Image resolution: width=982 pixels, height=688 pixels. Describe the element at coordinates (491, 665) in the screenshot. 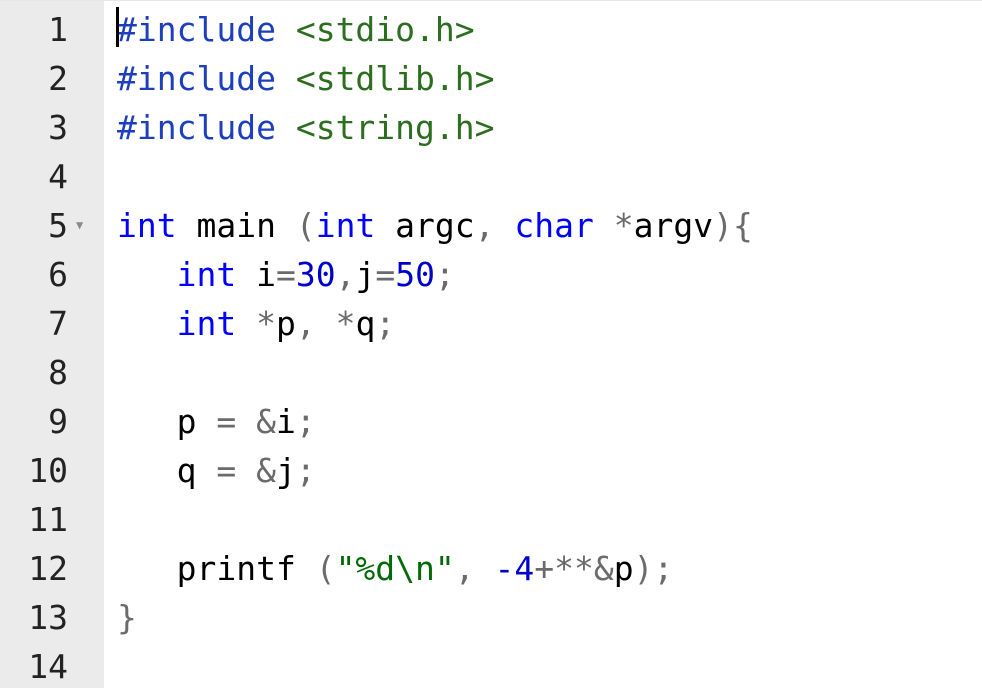

I see `code-line: 14` at that location.